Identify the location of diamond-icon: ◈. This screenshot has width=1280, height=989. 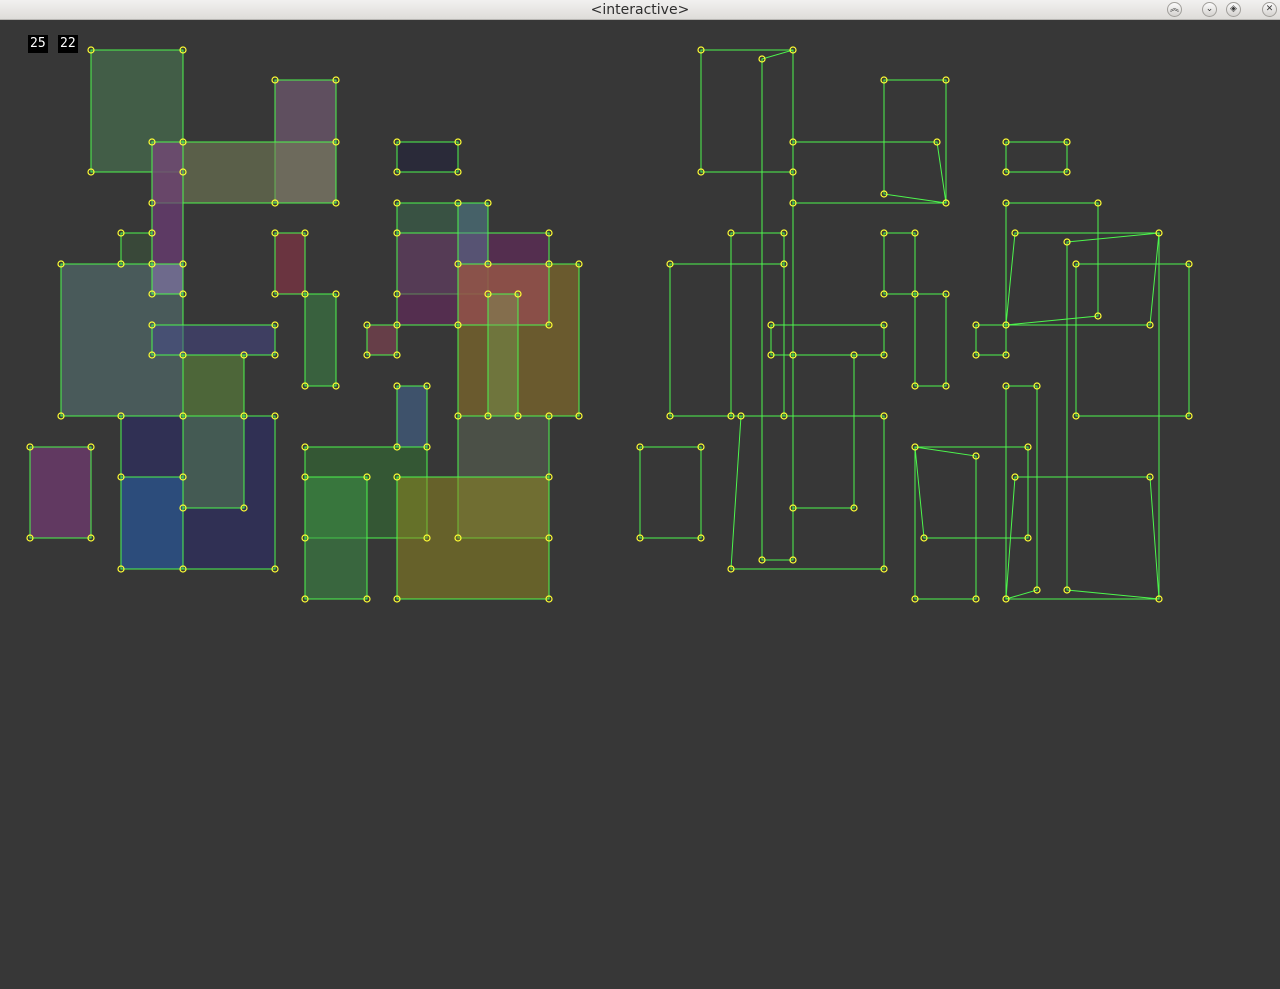
(1233, 9).